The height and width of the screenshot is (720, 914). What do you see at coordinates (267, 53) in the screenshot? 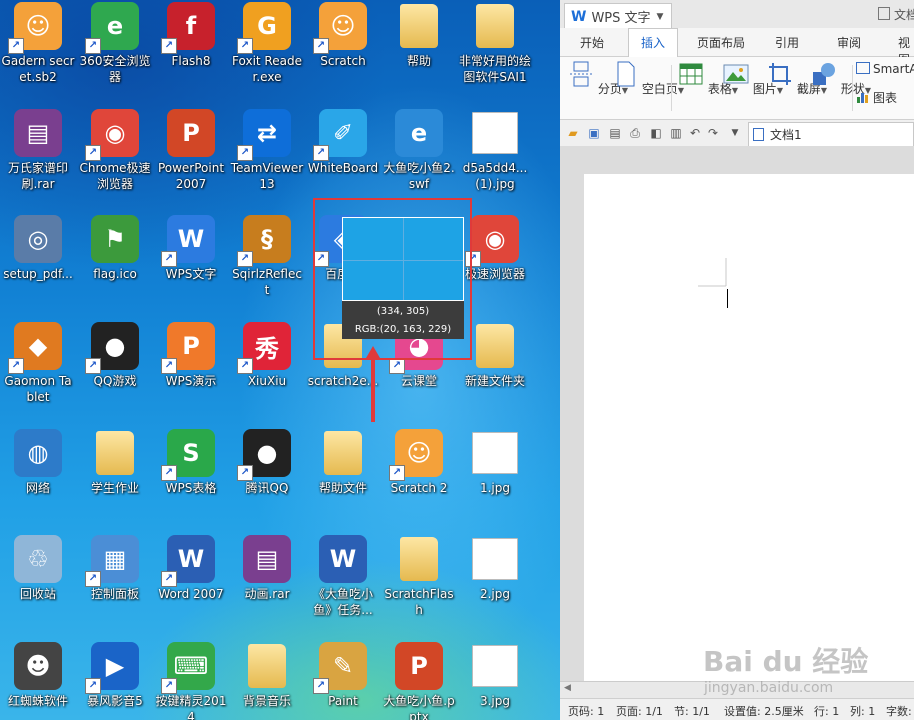
I see `desktop-icon: G ↗ Foxit Reader.exe` at bounding box center [267, 53].